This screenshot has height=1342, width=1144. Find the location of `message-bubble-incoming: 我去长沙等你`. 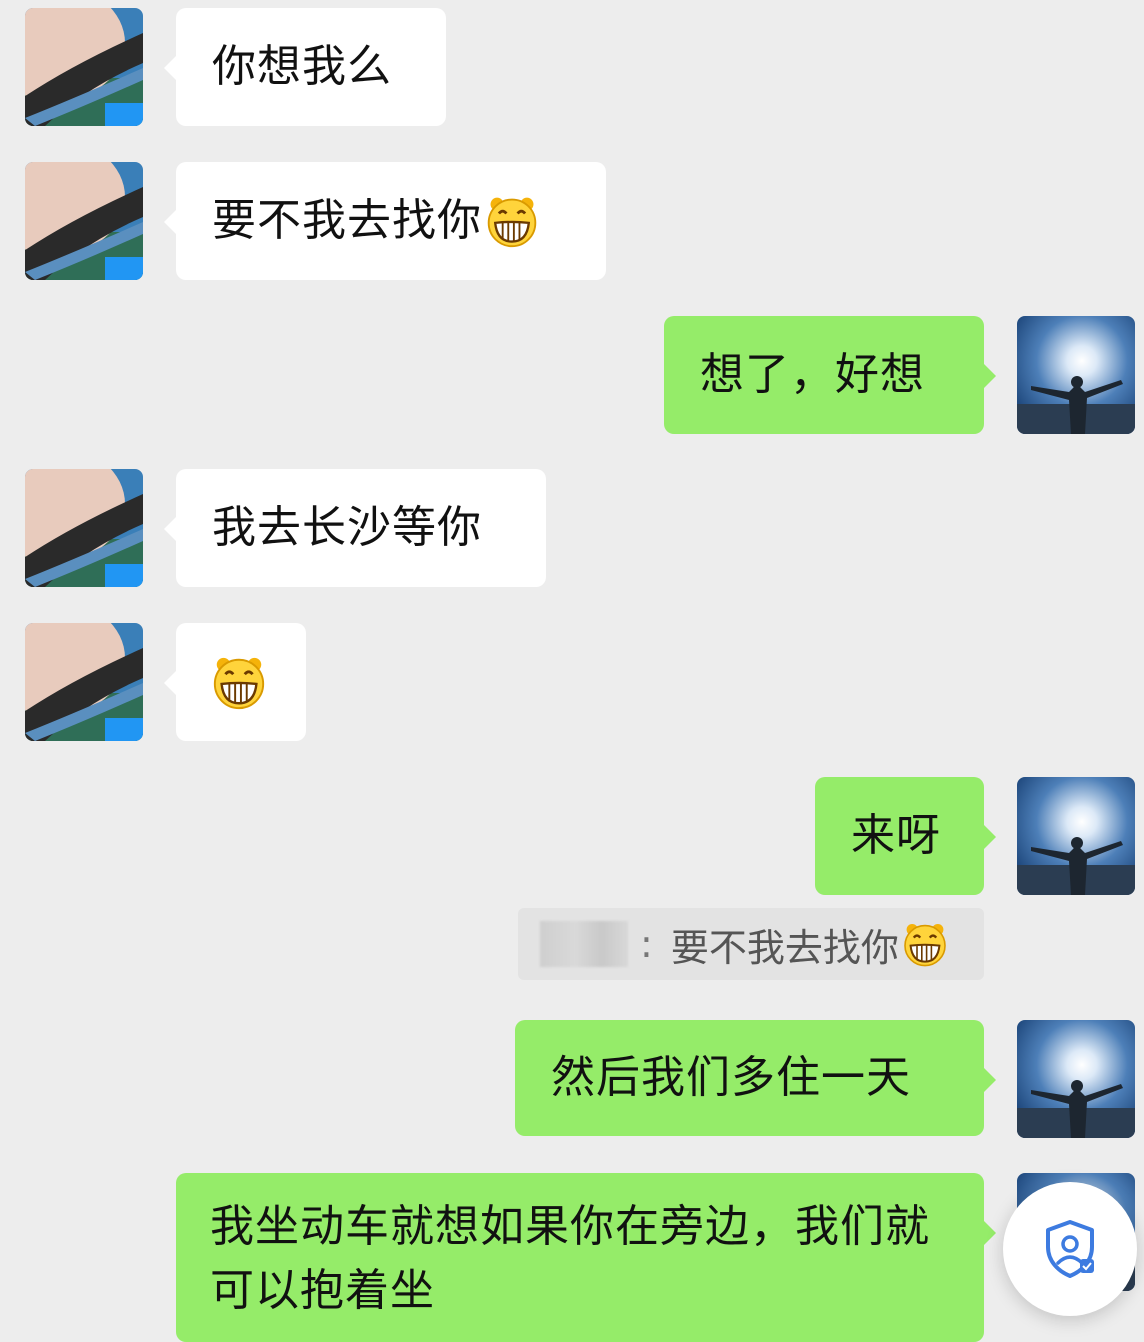

message-bubble-incoming: 我去长沙等你 is located at coordinates (355, 528).